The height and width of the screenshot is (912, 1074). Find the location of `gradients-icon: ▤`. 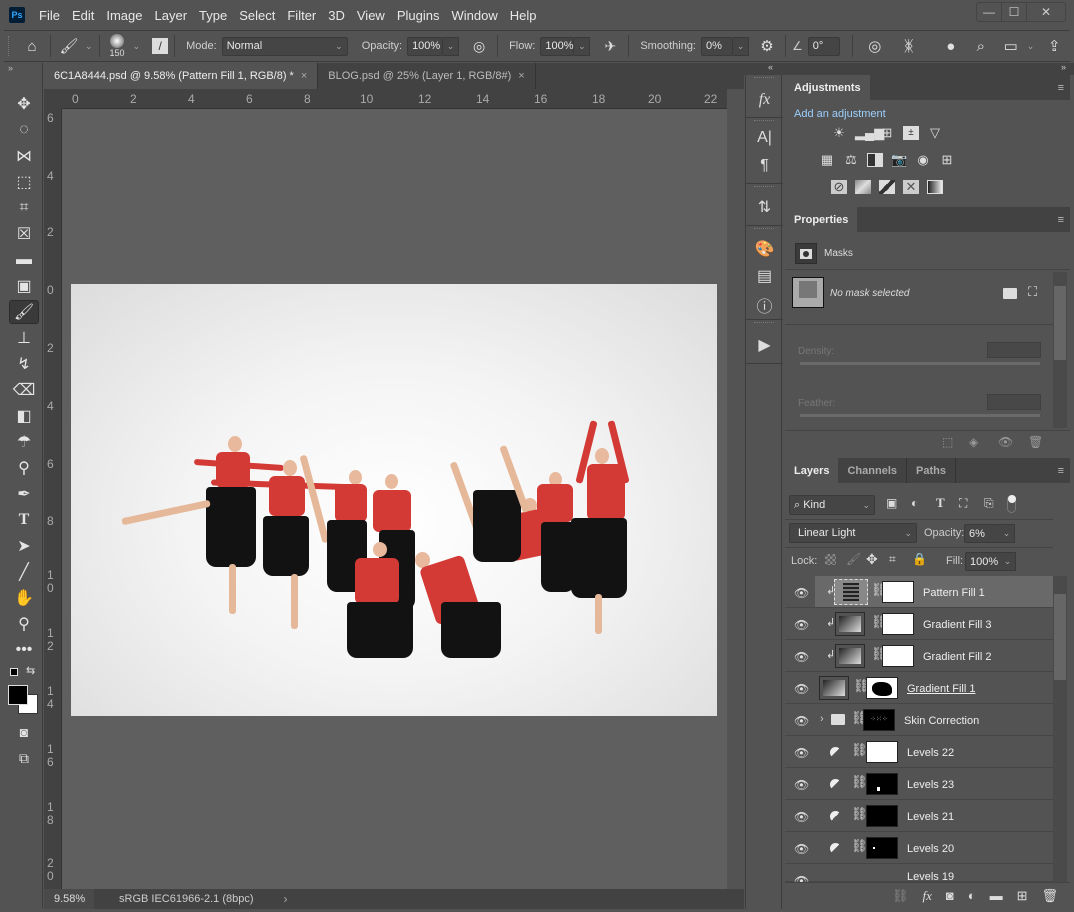

gradients-icon: ▤ is located at coordinates (764, 276).